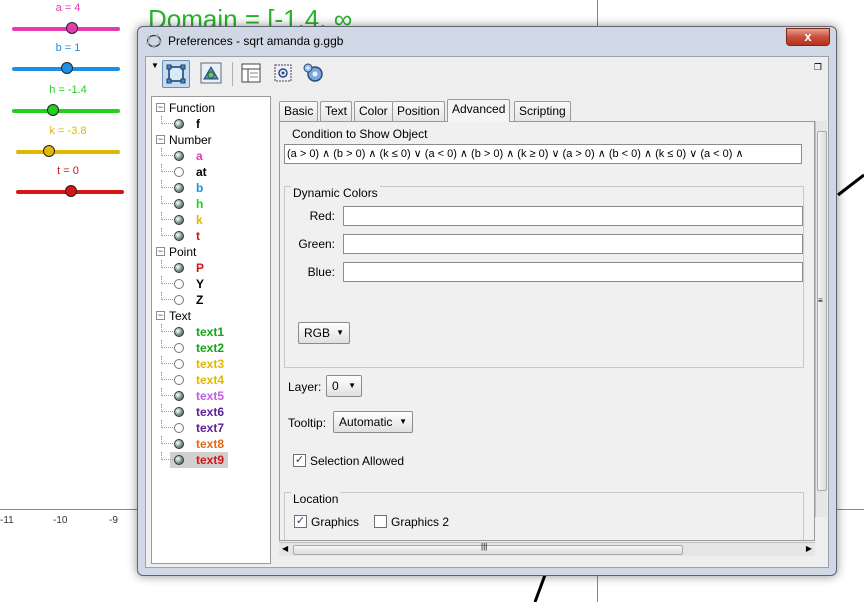 This screenshot has width=864, height=602. Describe the element at coordinates (808, 37) in the screenshot. I see `close-button: x` at that location.